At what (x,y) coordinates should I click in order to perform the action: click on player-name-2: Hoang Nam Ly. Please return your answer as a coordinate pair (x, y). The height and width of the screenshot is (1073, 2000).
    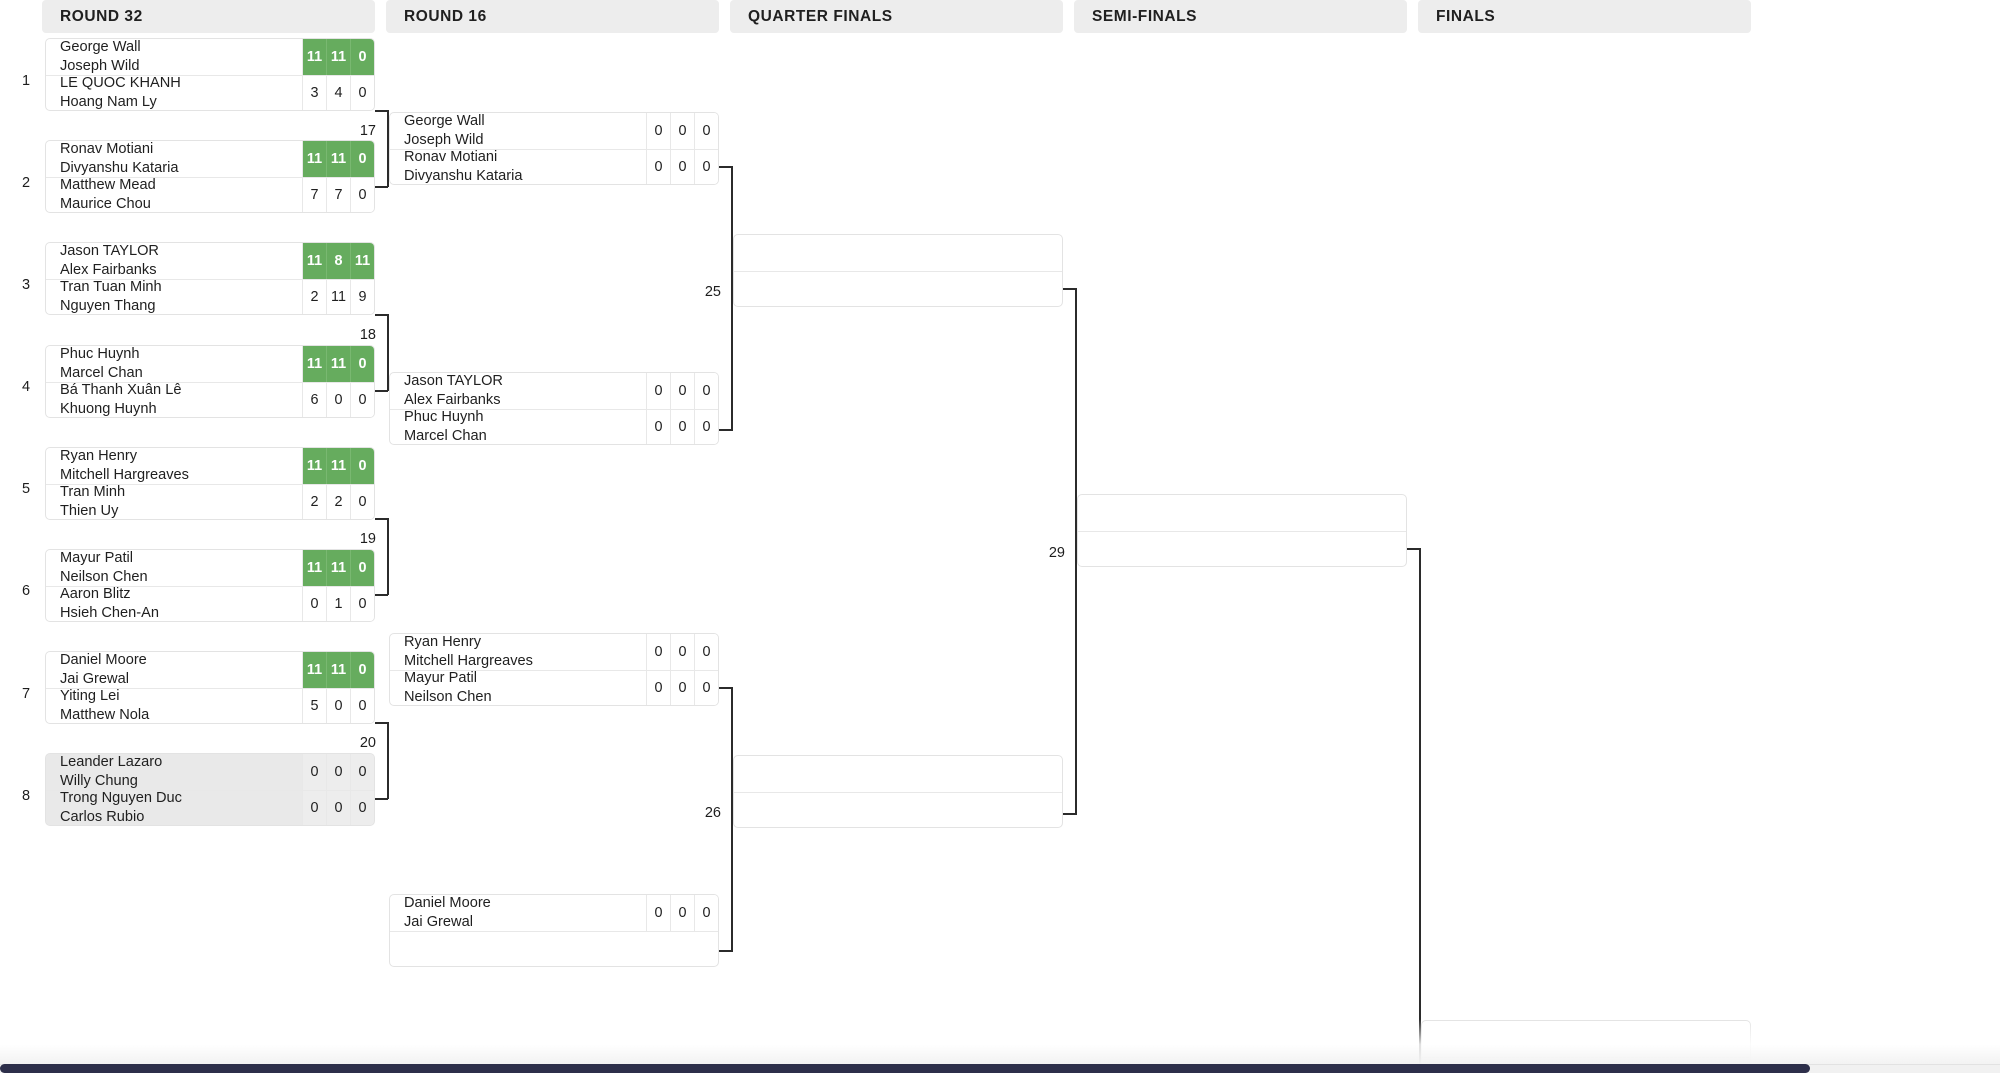
    Looking at the image, I should click on (108, 101).